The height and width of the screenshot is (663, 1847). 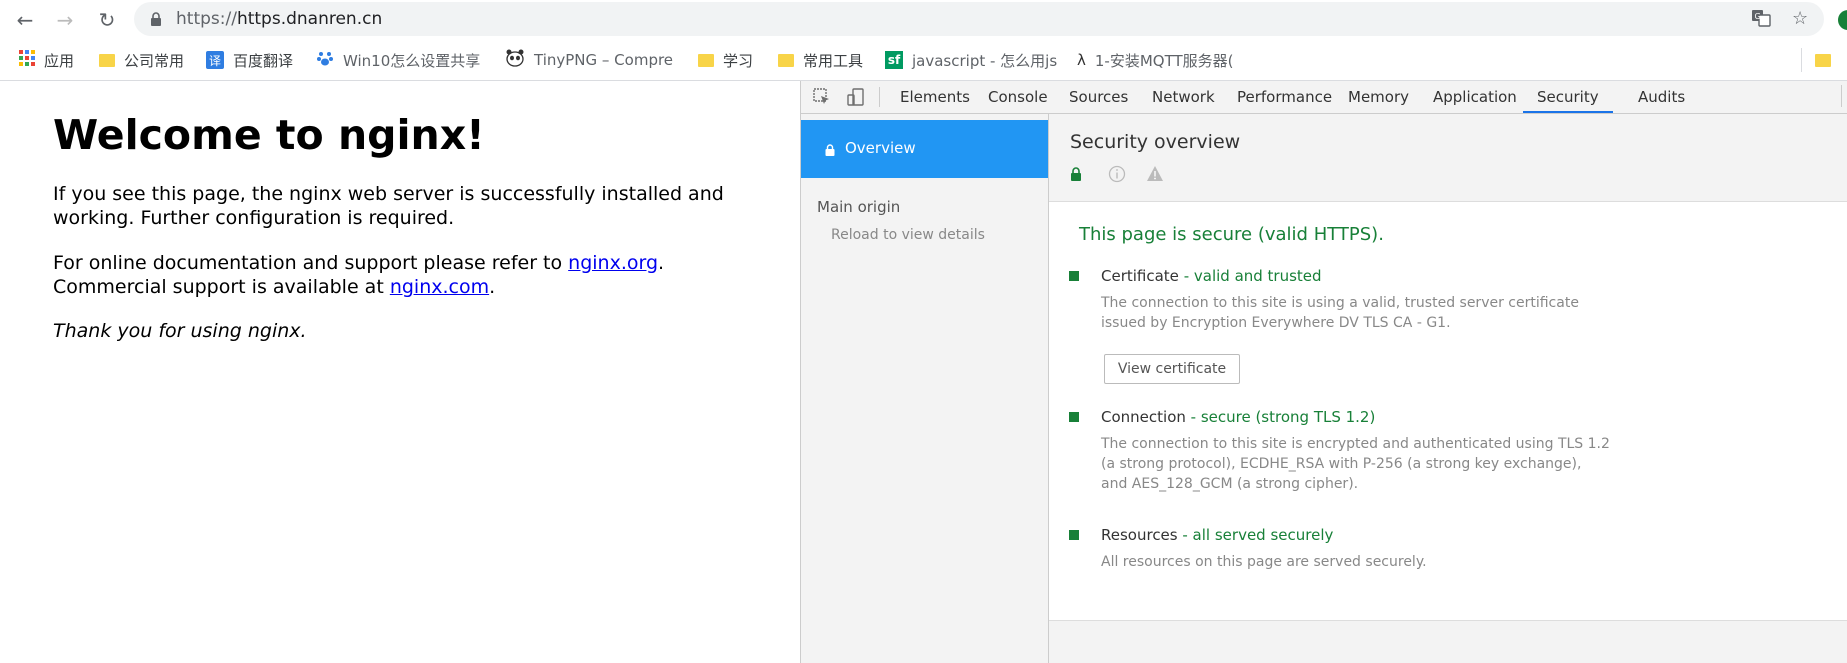 I want to click on connection-title: Connection - secure (strong TLS 1.2), so click(x=1238, y=417).